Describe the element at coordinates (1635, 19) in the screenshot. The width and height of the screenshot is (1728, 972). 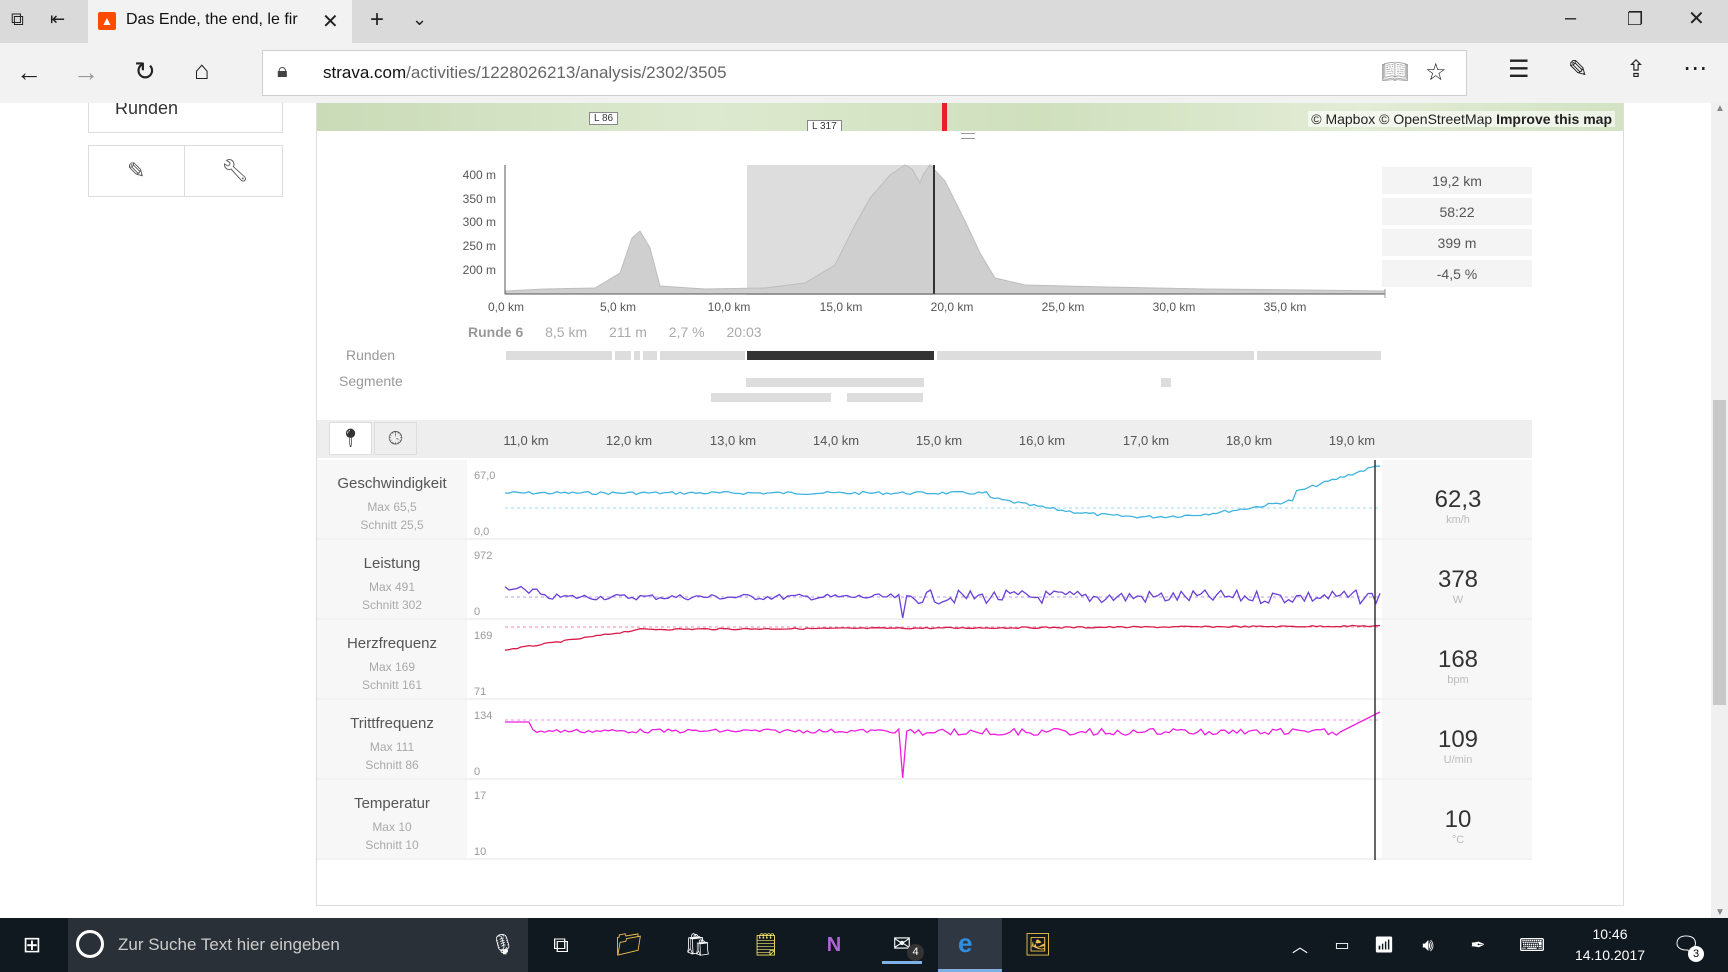
I see `restore-icon: ❐` at that location.